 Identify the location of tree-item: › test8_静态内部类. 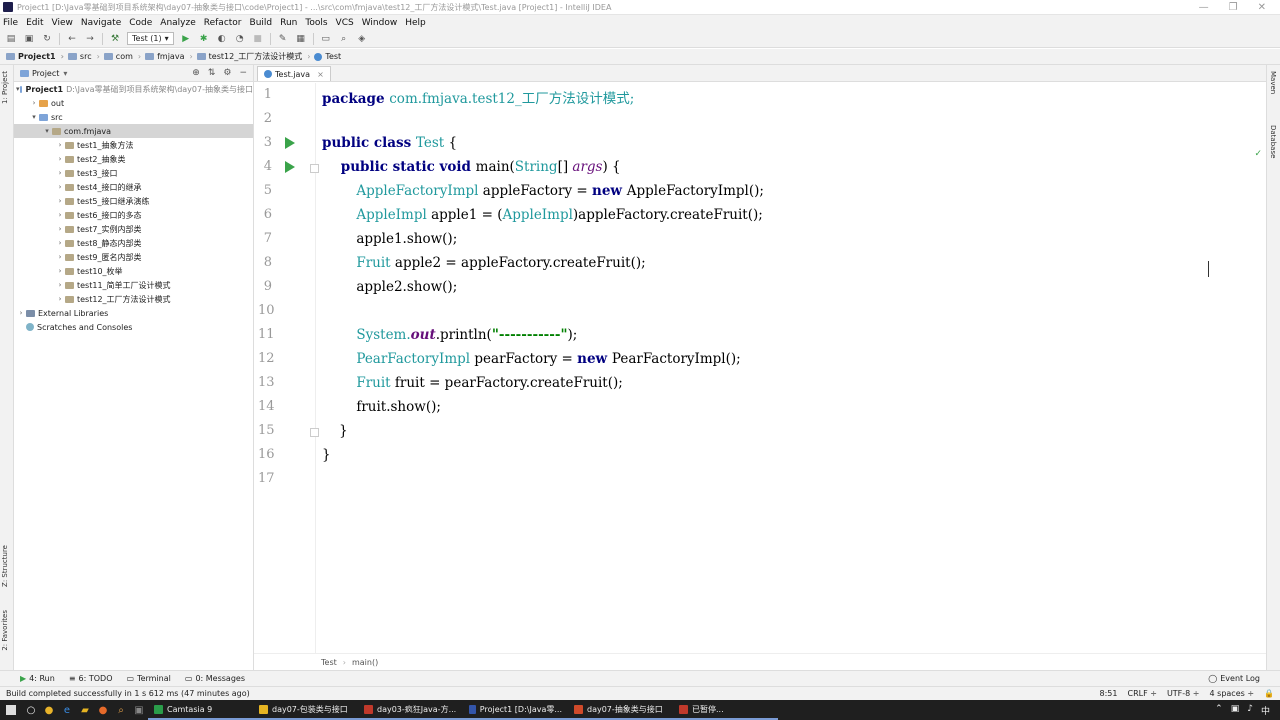
(133, 243).